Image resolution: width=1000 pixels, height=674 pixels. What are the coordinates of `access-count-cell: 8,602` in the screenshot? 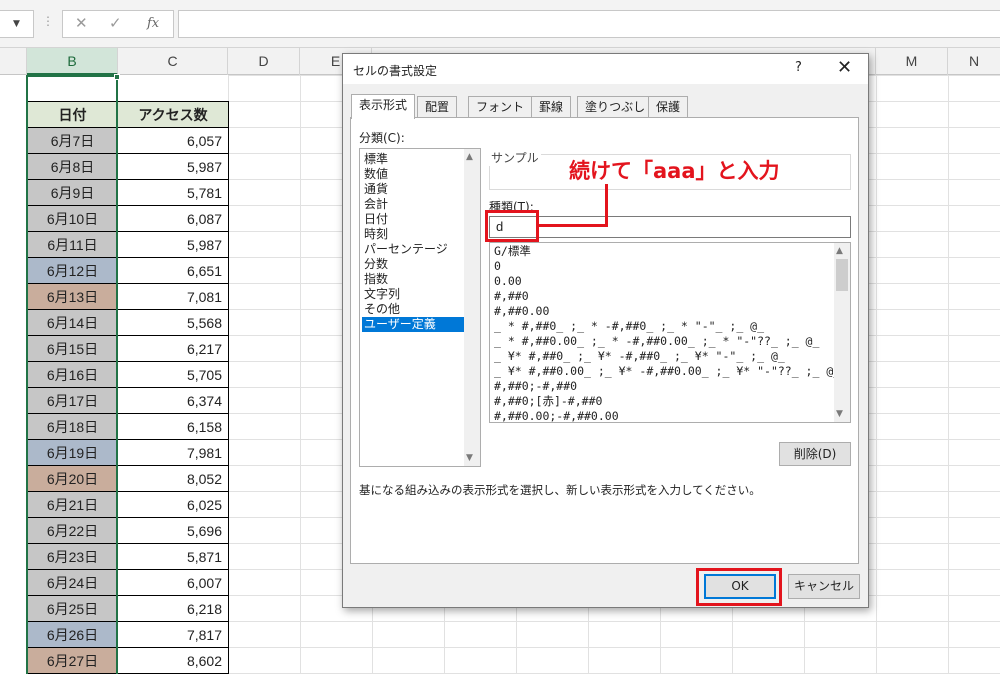 It's located at (173, 660).